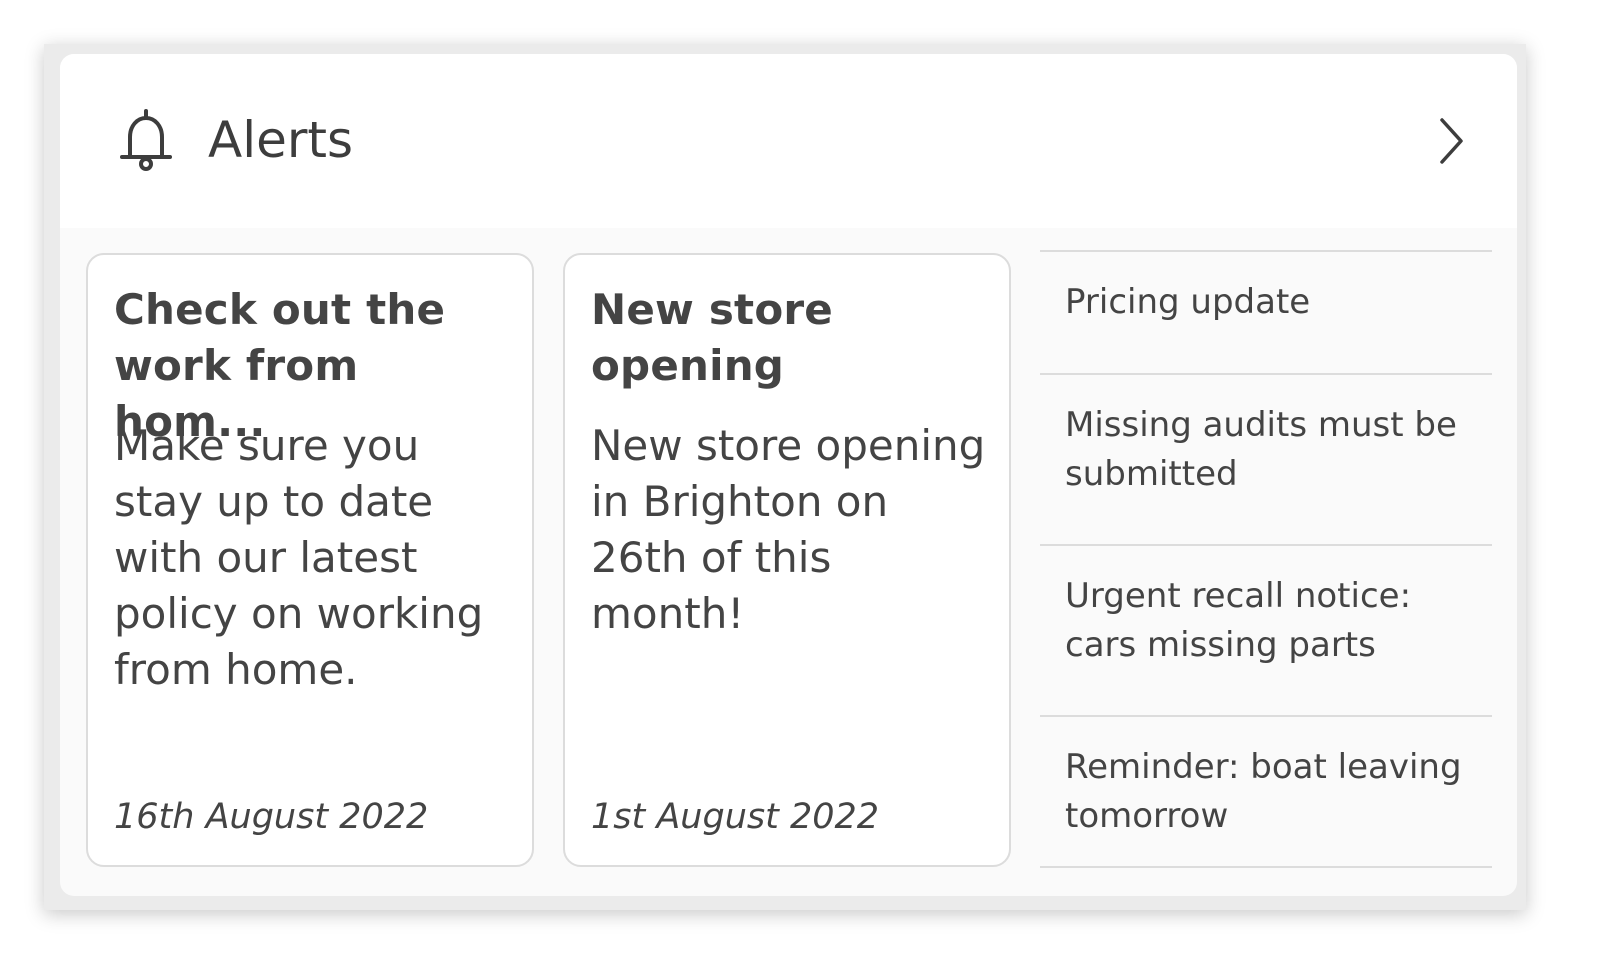  Describe the element at coordinates (735, 817) in the screenshot. I see `alert-card-date: 1st August 2022` at that location.